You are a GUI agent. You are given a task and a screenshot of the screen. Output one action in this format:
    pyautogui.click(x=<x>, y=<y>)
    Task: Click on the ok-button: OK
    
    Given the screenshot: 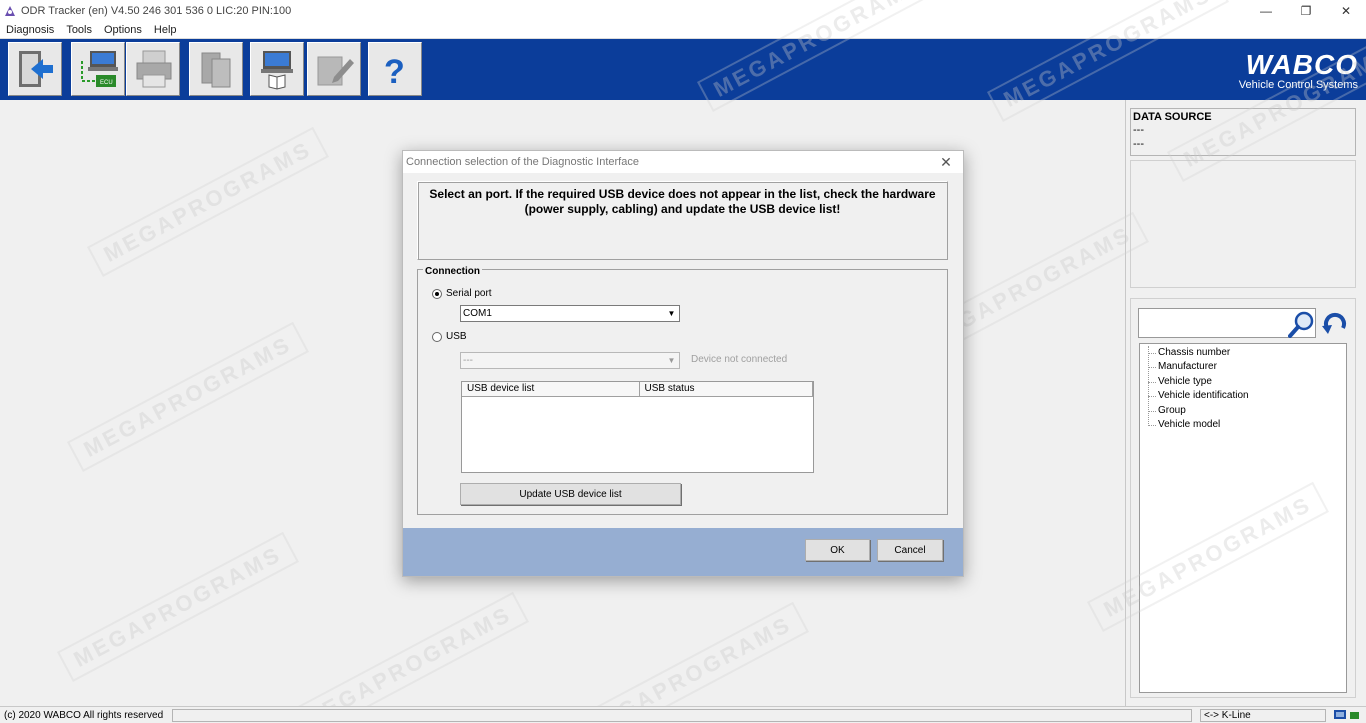 What is the action you would take?
    pyautogui.click(x=837, y=550)
    